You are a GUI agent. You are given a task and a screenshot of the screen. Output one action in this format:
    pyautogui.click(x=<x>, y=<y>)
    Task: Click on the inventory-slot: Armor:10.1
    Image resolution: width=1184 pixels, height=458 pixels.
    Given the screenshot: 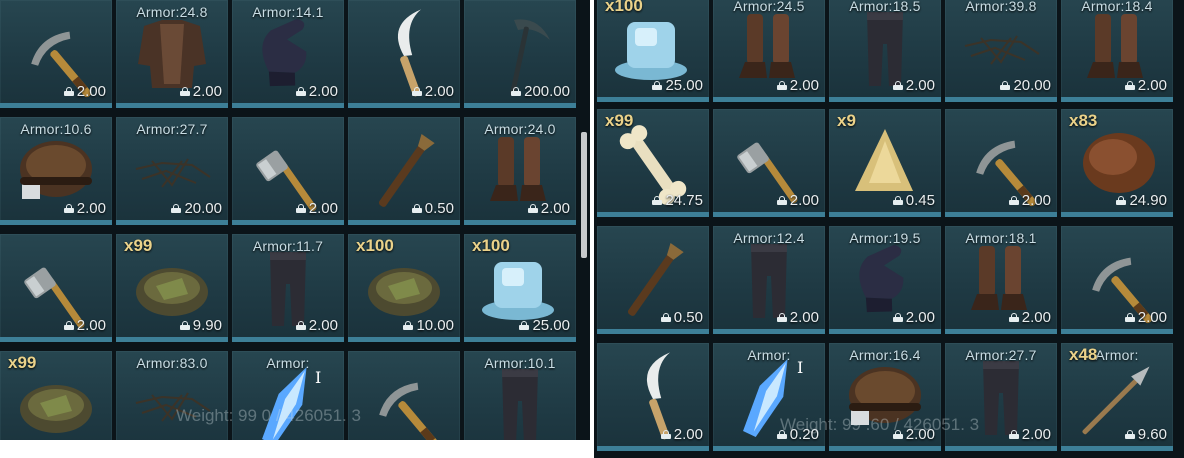 What is the action you would take?
    pyautogui.click(x=520, y=395)
    